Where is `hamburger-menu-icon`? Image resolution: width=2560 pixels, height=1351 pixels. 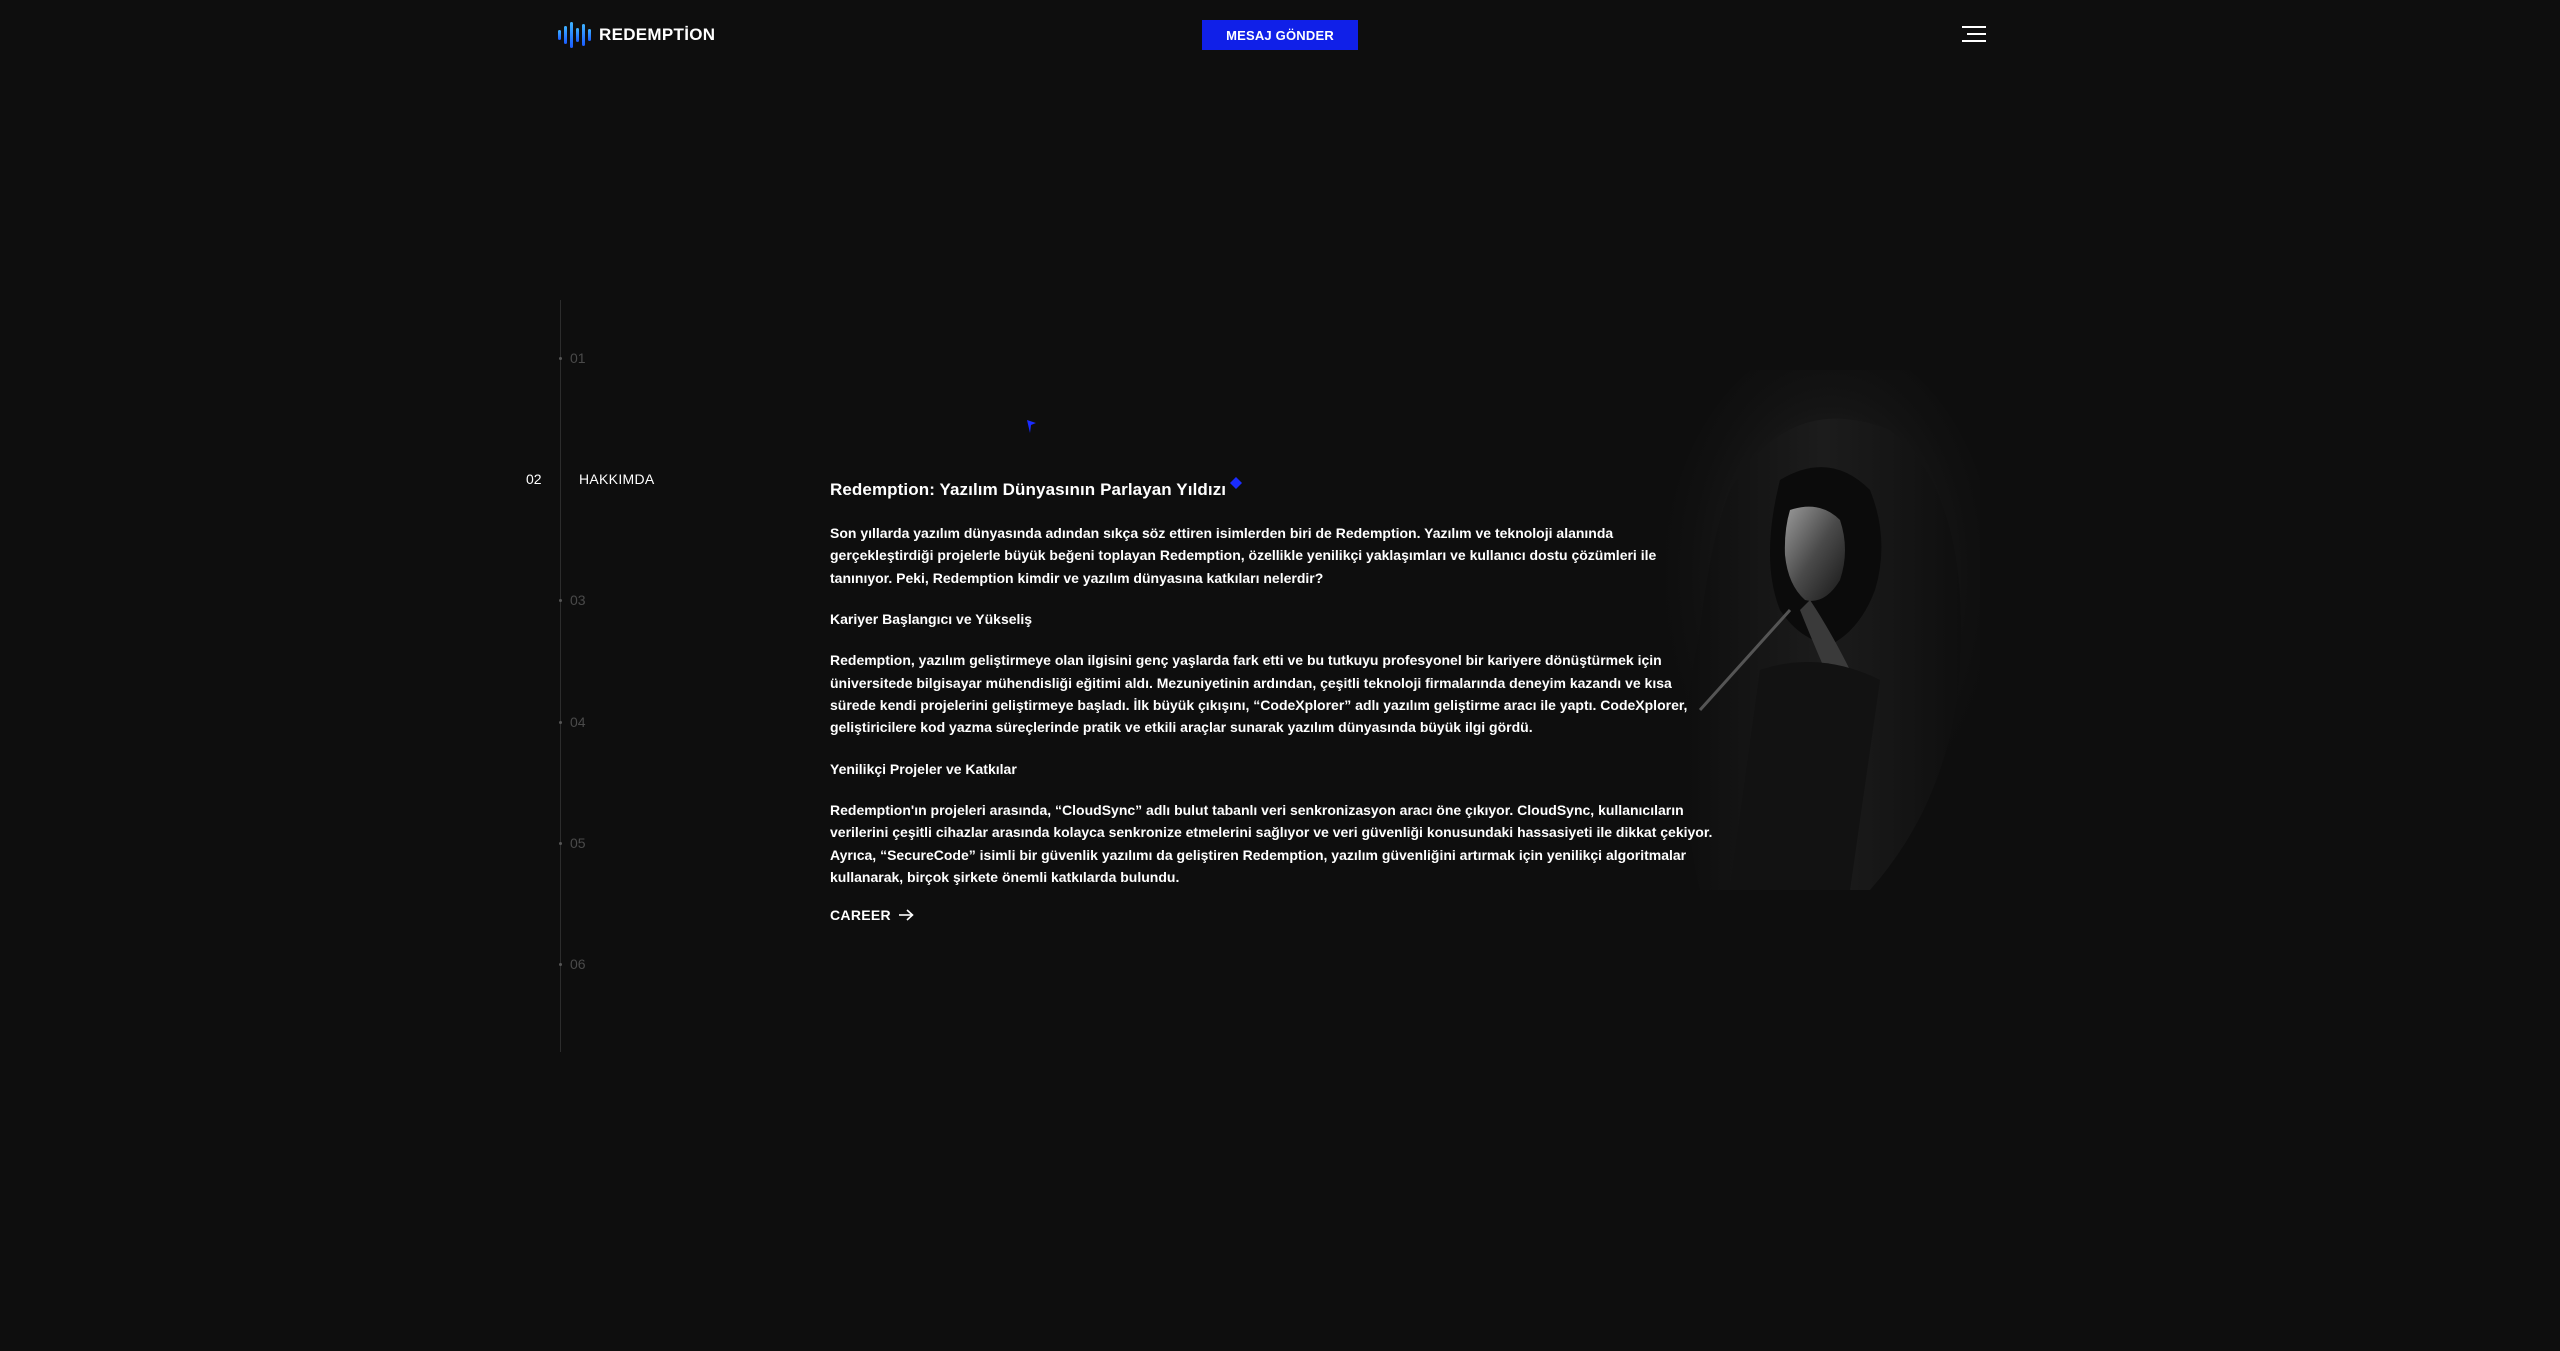 hamburger-menu-icon is located at coordinates (1974, 34).